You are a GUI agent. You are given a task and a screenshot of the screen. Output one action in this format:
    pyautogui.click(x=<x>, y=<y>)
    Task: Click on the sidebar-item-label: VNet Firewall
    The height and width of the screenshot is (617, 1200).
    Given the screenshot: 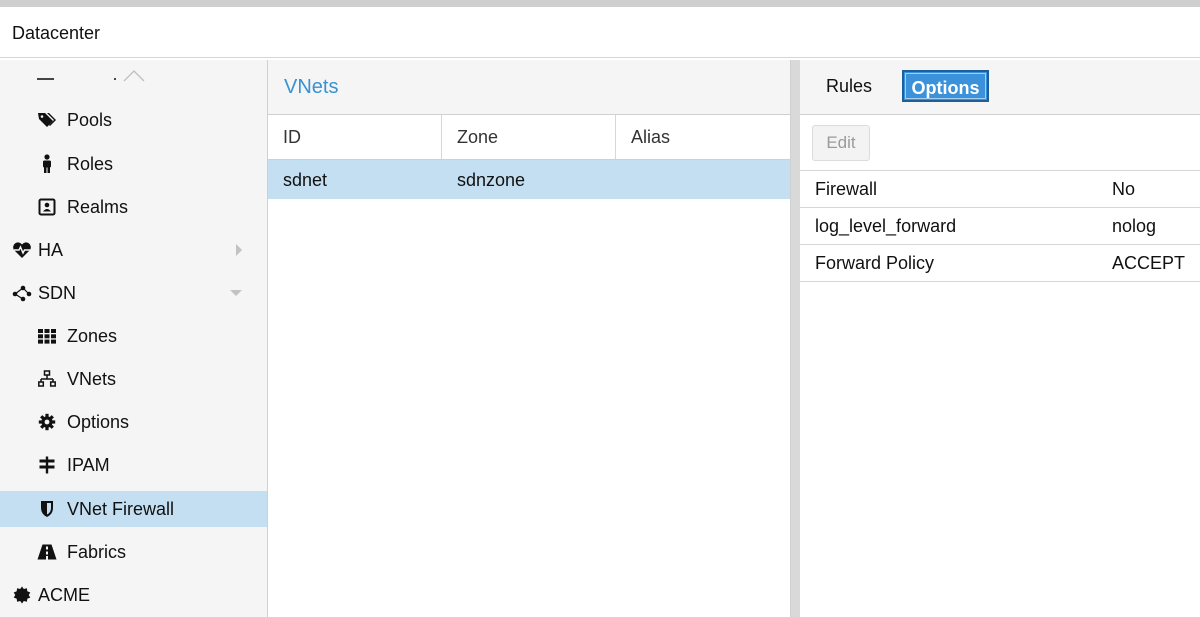 What is the action you would take?
    pyautogui.click(x=121, y=508)
    